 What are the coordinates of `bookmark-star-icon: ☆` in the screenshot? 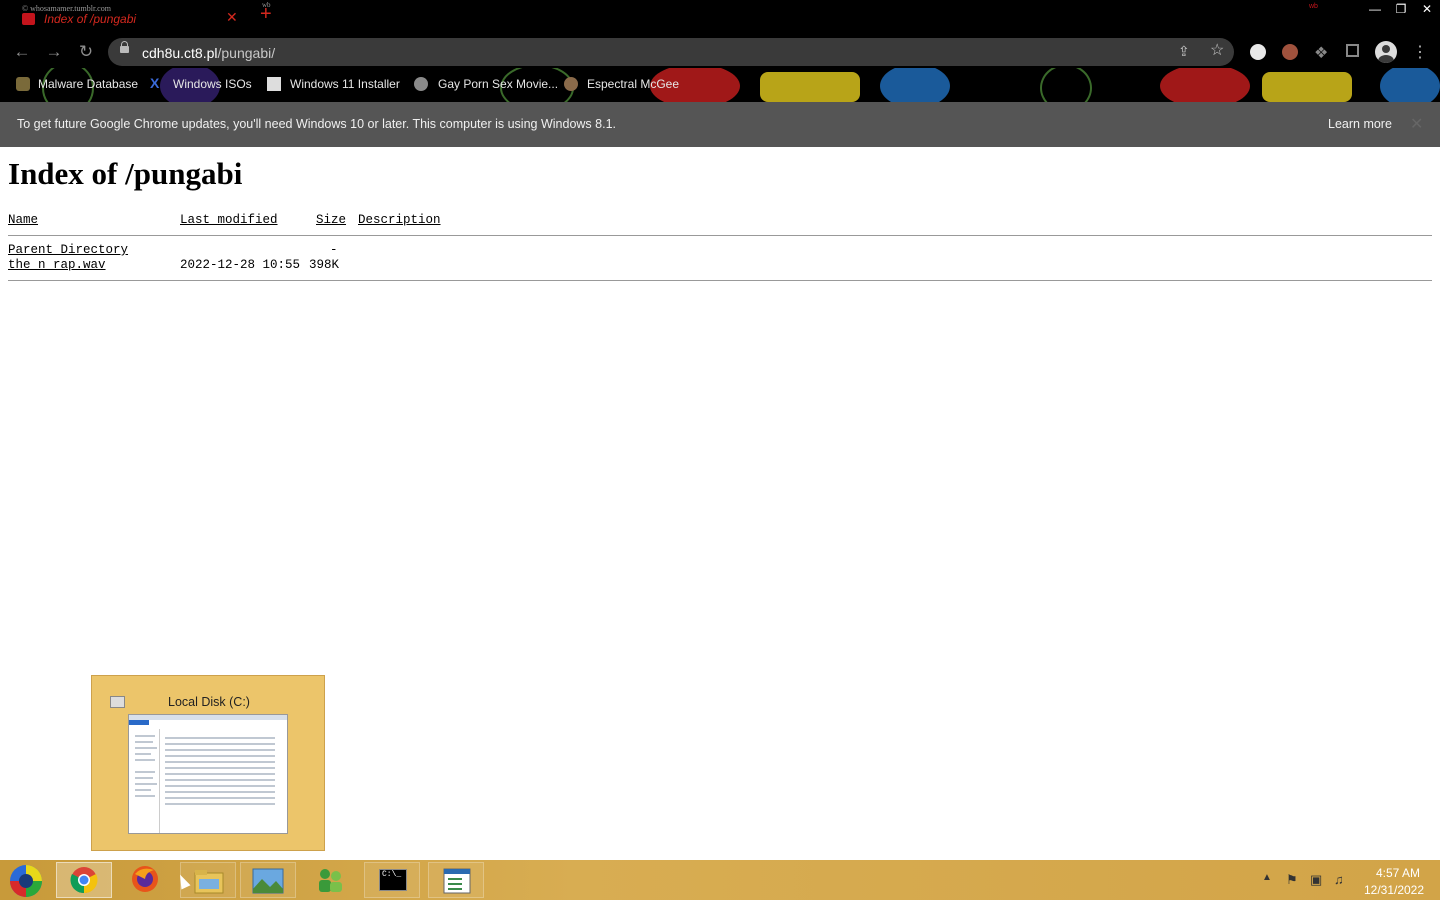 It's located at (1218, 51).